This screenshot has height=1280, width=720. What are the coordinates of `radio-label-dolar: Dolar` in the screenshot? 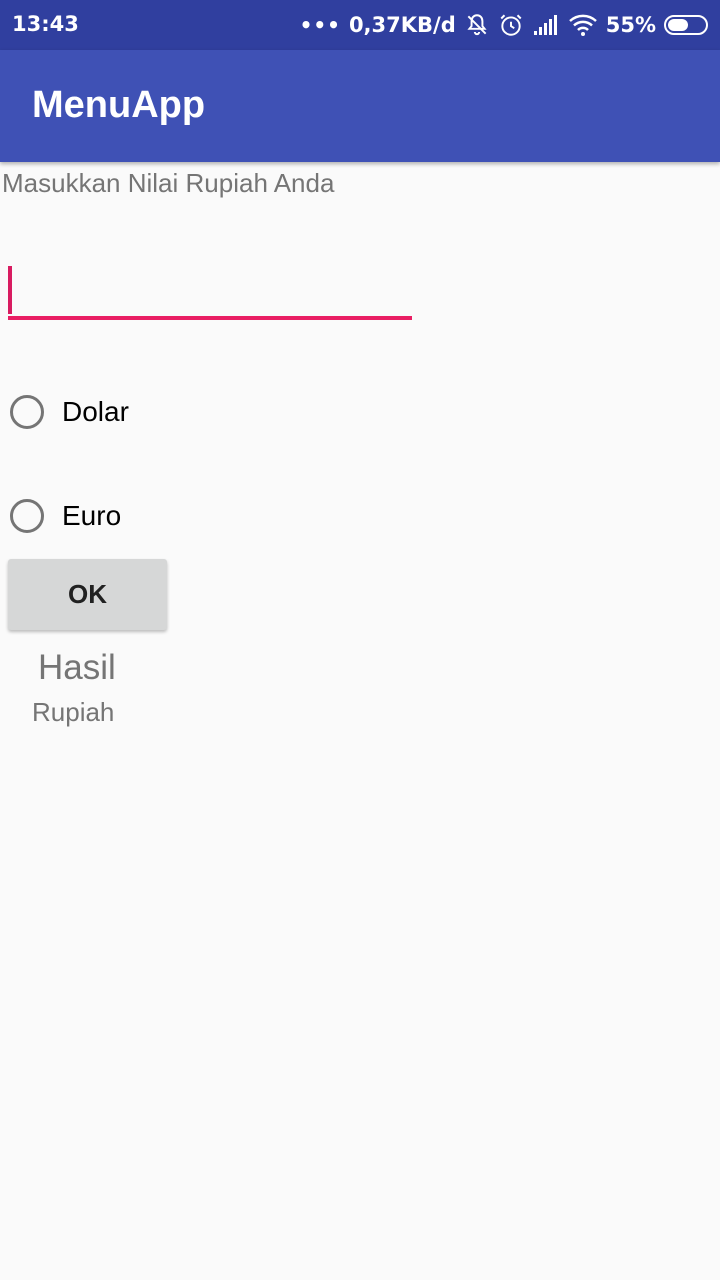 It's located at (95, 411).